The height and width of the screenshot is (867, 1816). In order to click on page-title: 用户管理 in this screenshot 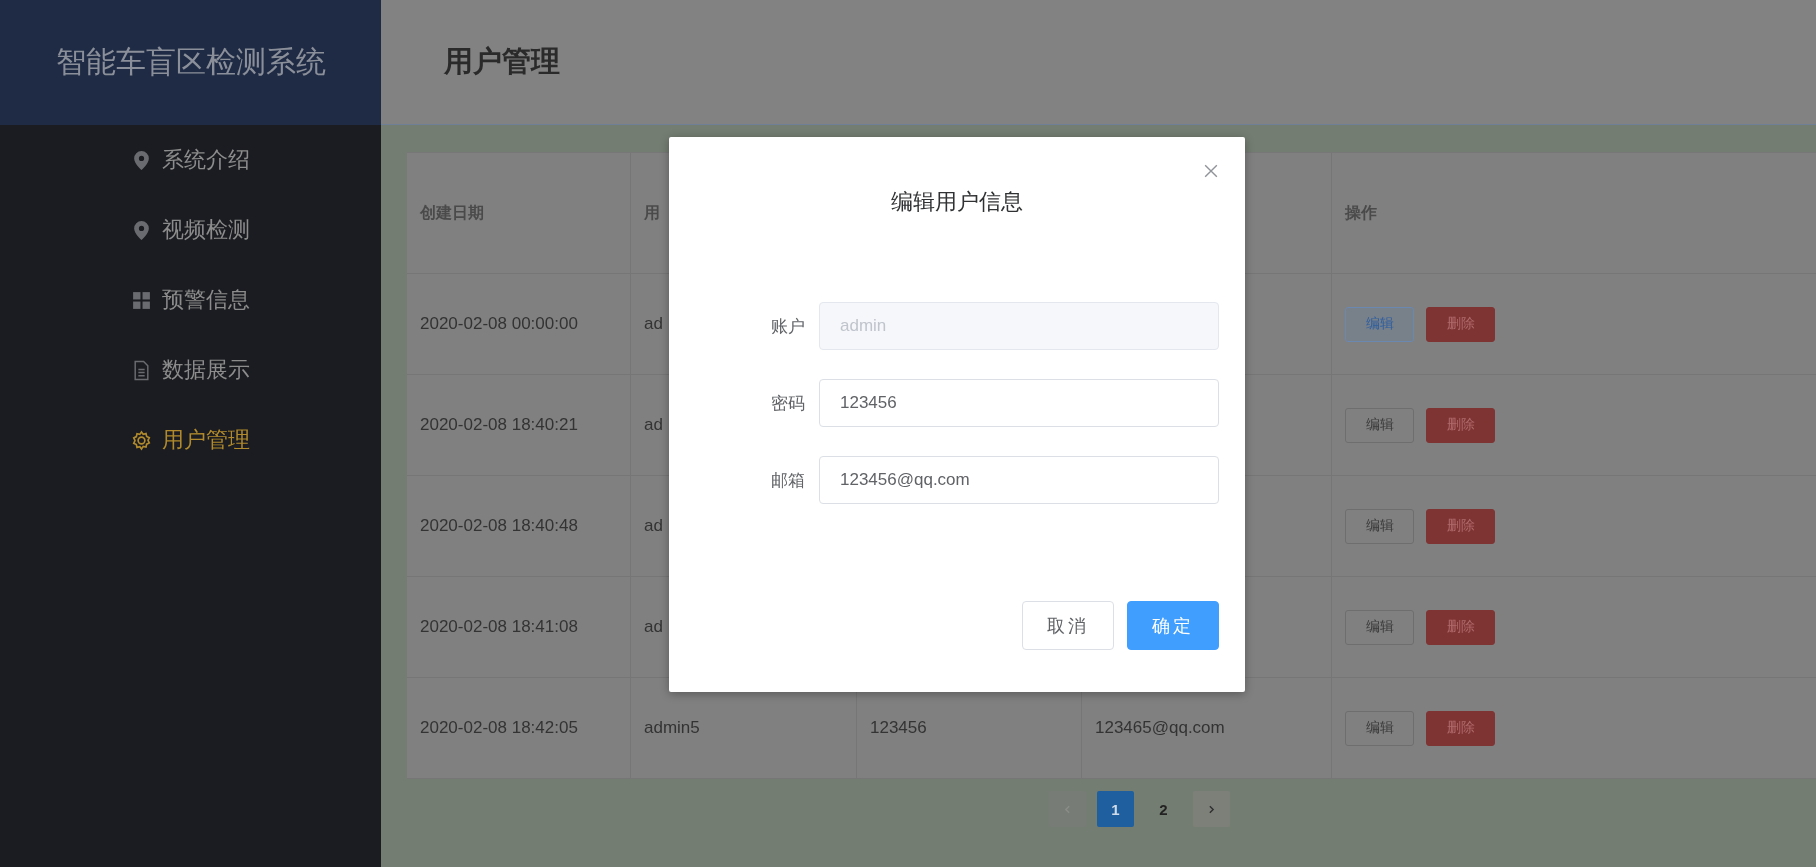, I will do `click(502, 61)`.